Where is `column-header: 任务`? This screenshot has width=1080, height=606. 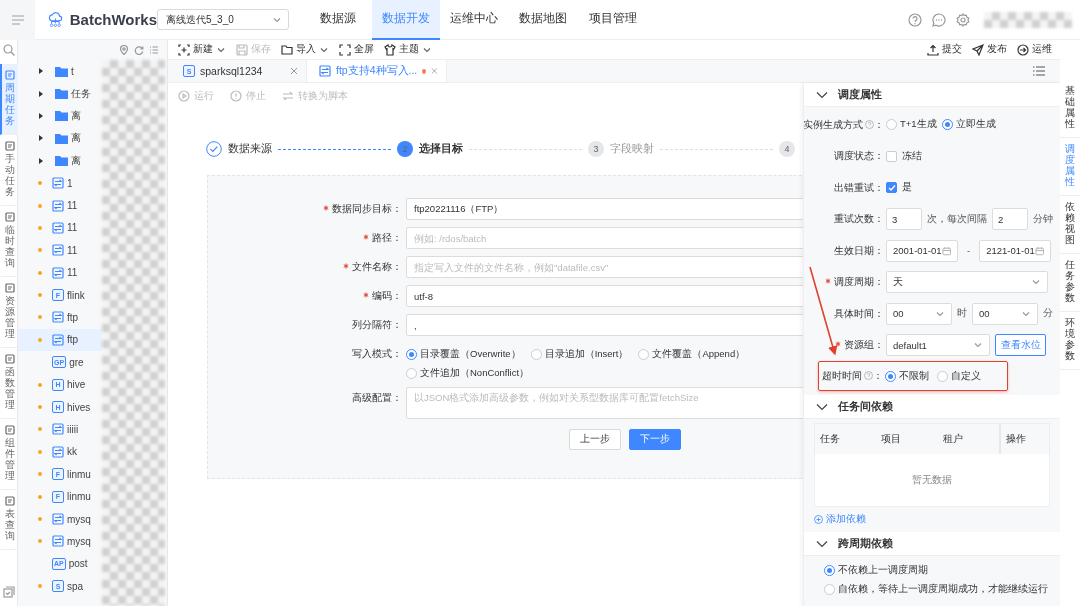 column-header: 任务 is located at coordinates (830, 439).